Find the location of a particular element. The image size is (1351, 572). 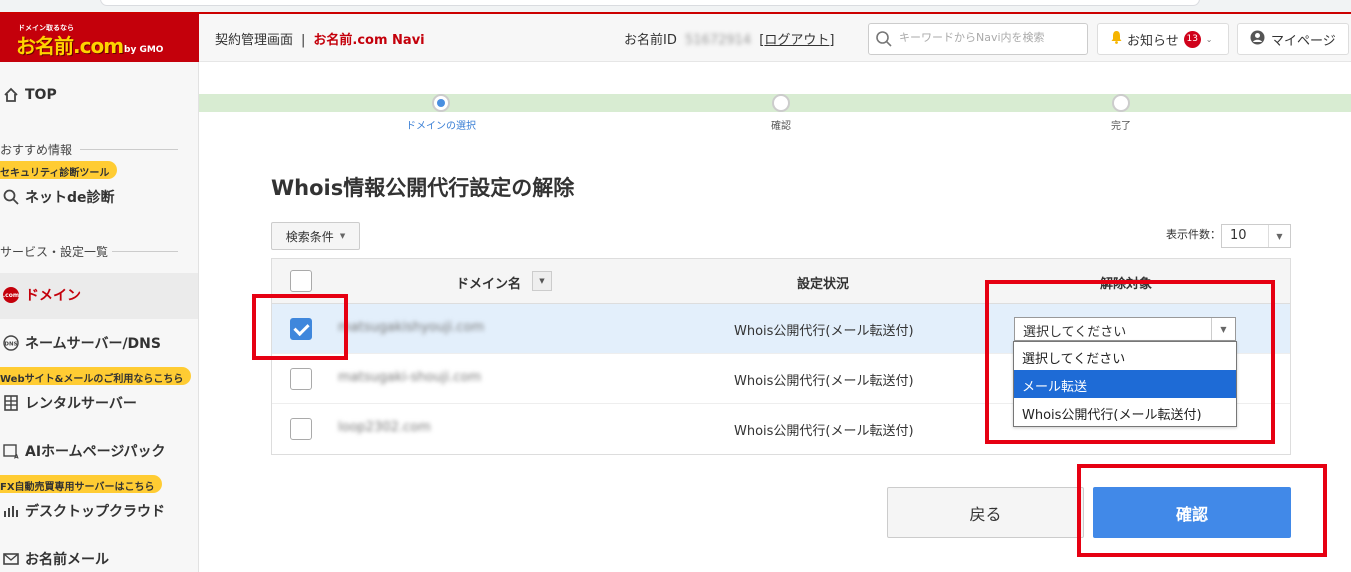

notice-count-badge: 13 is located at coordinates (1192, 39).